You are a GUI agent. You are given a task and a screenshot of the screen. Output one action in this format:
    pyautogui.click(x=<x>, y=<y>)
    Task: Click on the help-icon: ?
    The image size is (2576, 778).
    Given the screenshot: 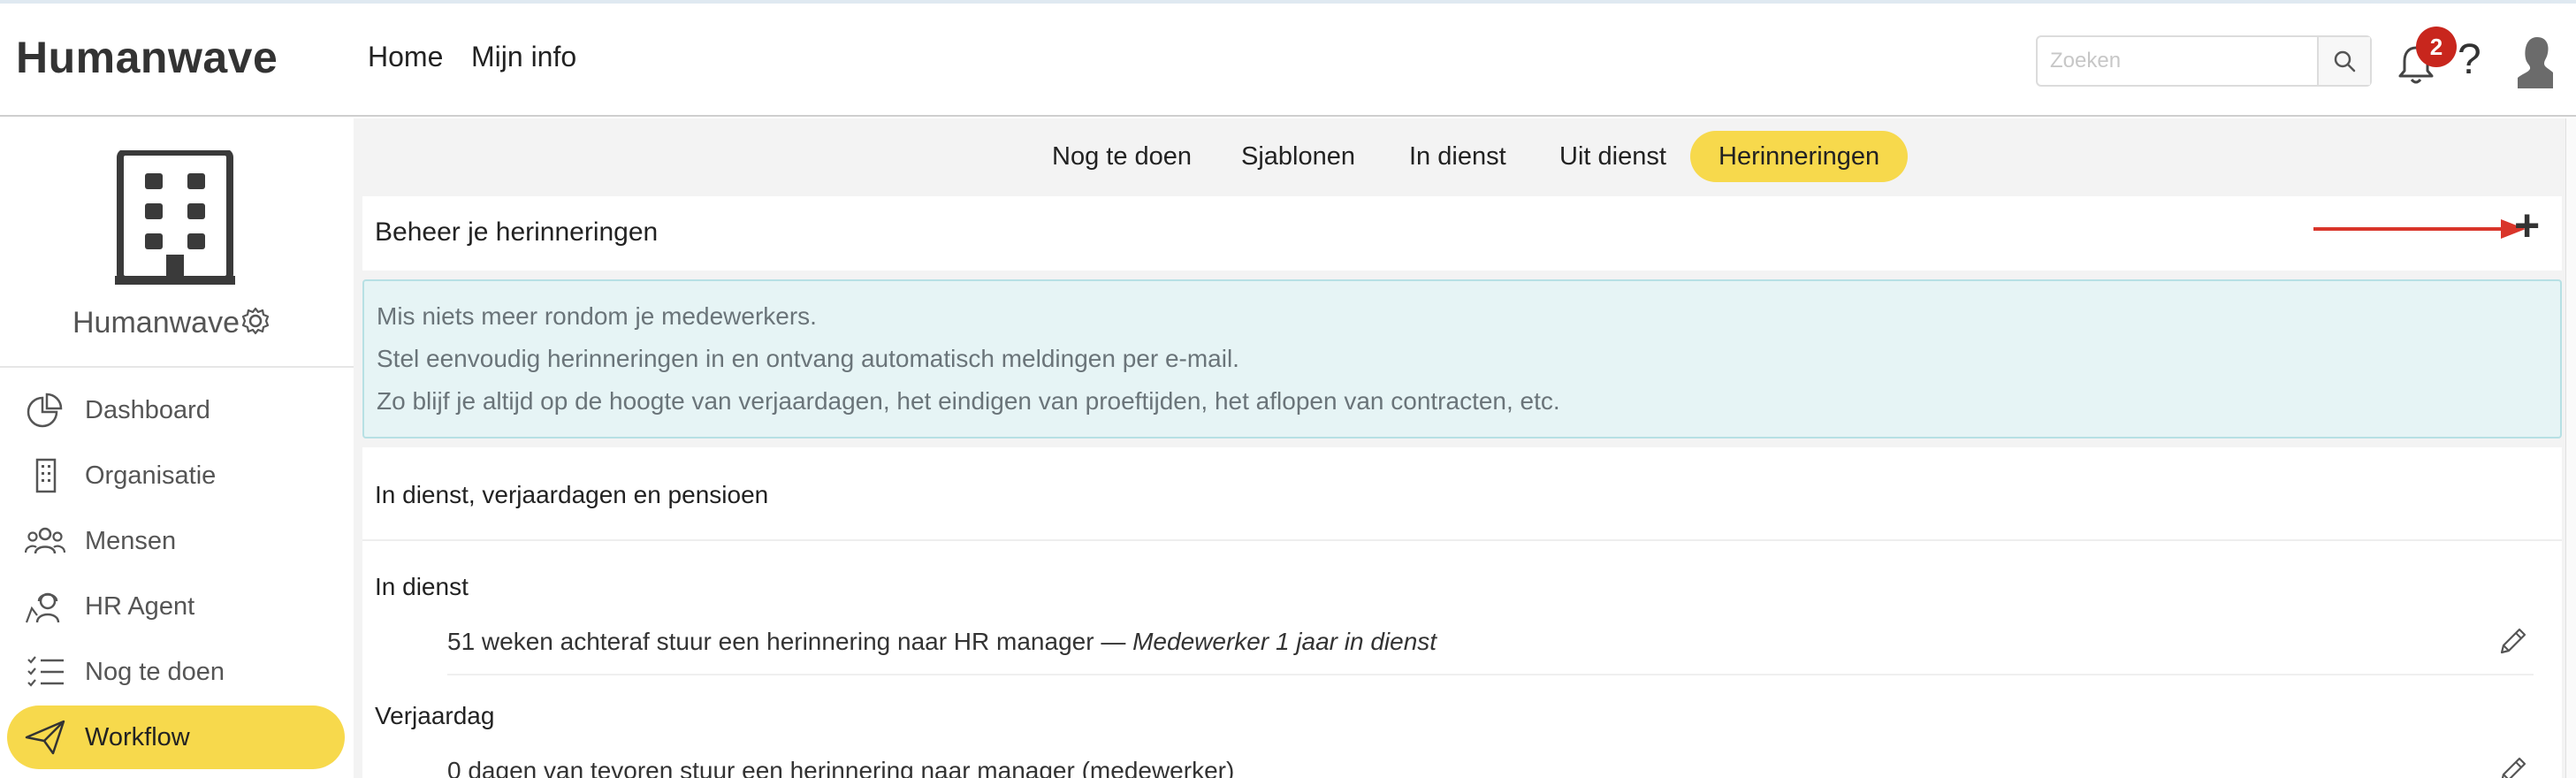 What is the action you would take?
    pyautogui.click(x=2469, y=59)
    